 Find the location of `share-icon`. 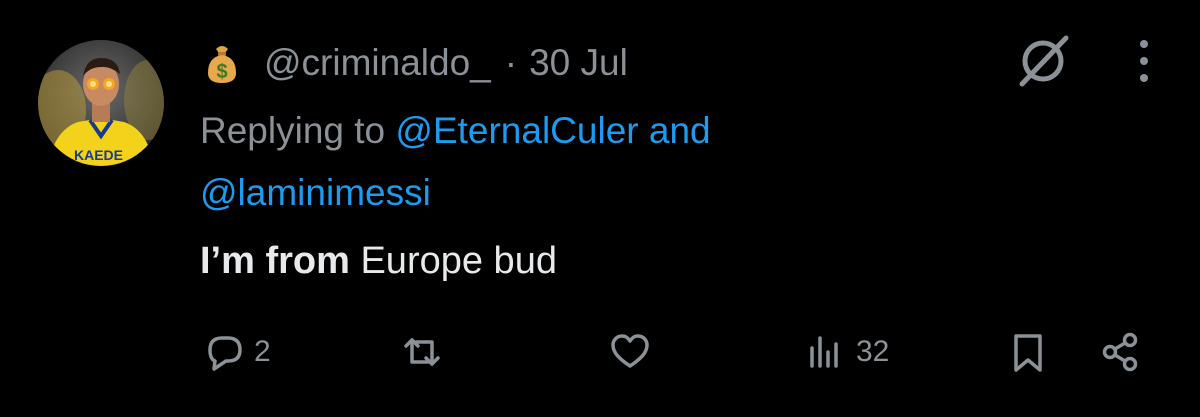

share-icon is located at coordinates (1120, 352).